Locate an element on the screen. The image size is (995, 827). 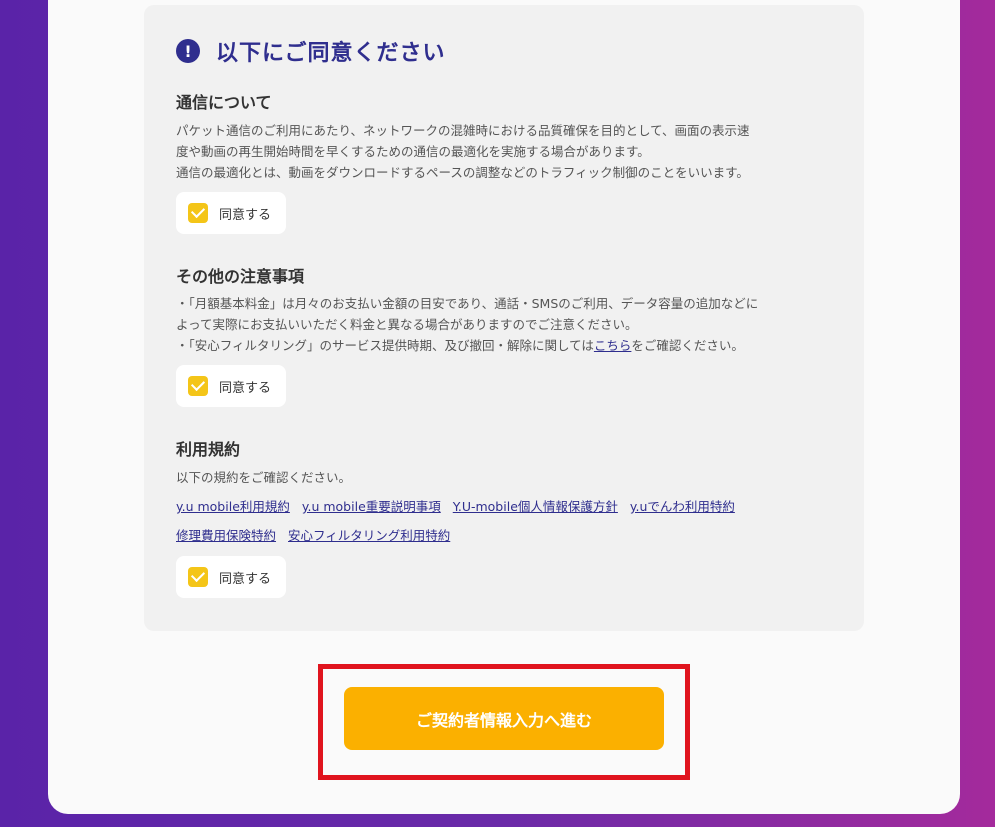
agreement-title: ! 以下にご同意ください is located at coordinates (311, 51).